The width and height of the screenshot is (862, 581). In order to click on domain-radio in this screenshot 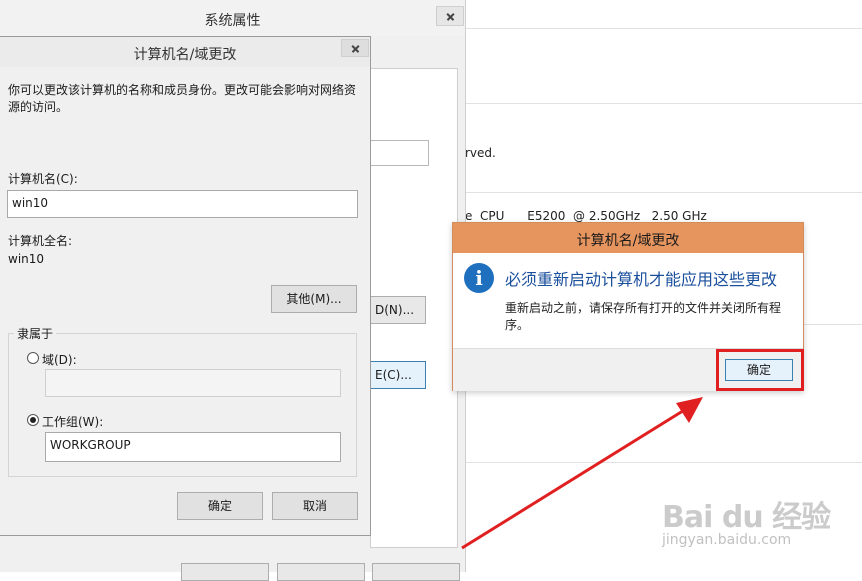, I will do `click(33, 358)`.